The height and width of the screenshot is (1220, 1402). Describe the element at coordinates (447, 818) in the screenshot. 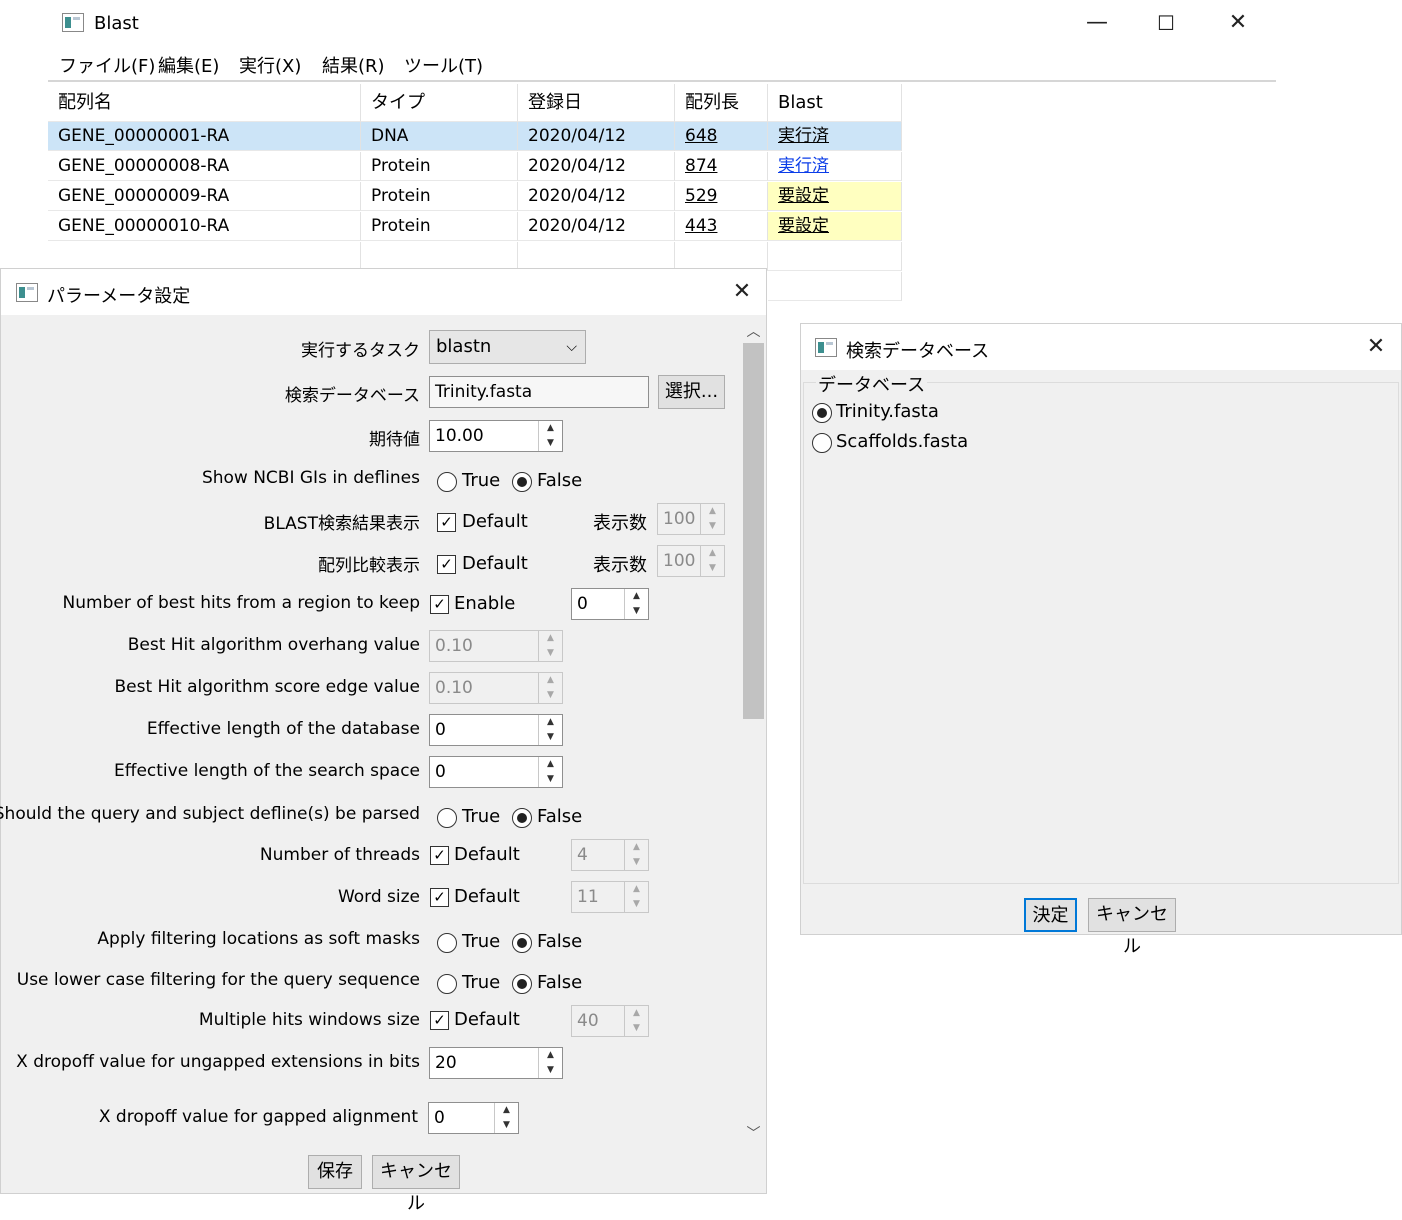

I see `parse-true-radio` at that location.